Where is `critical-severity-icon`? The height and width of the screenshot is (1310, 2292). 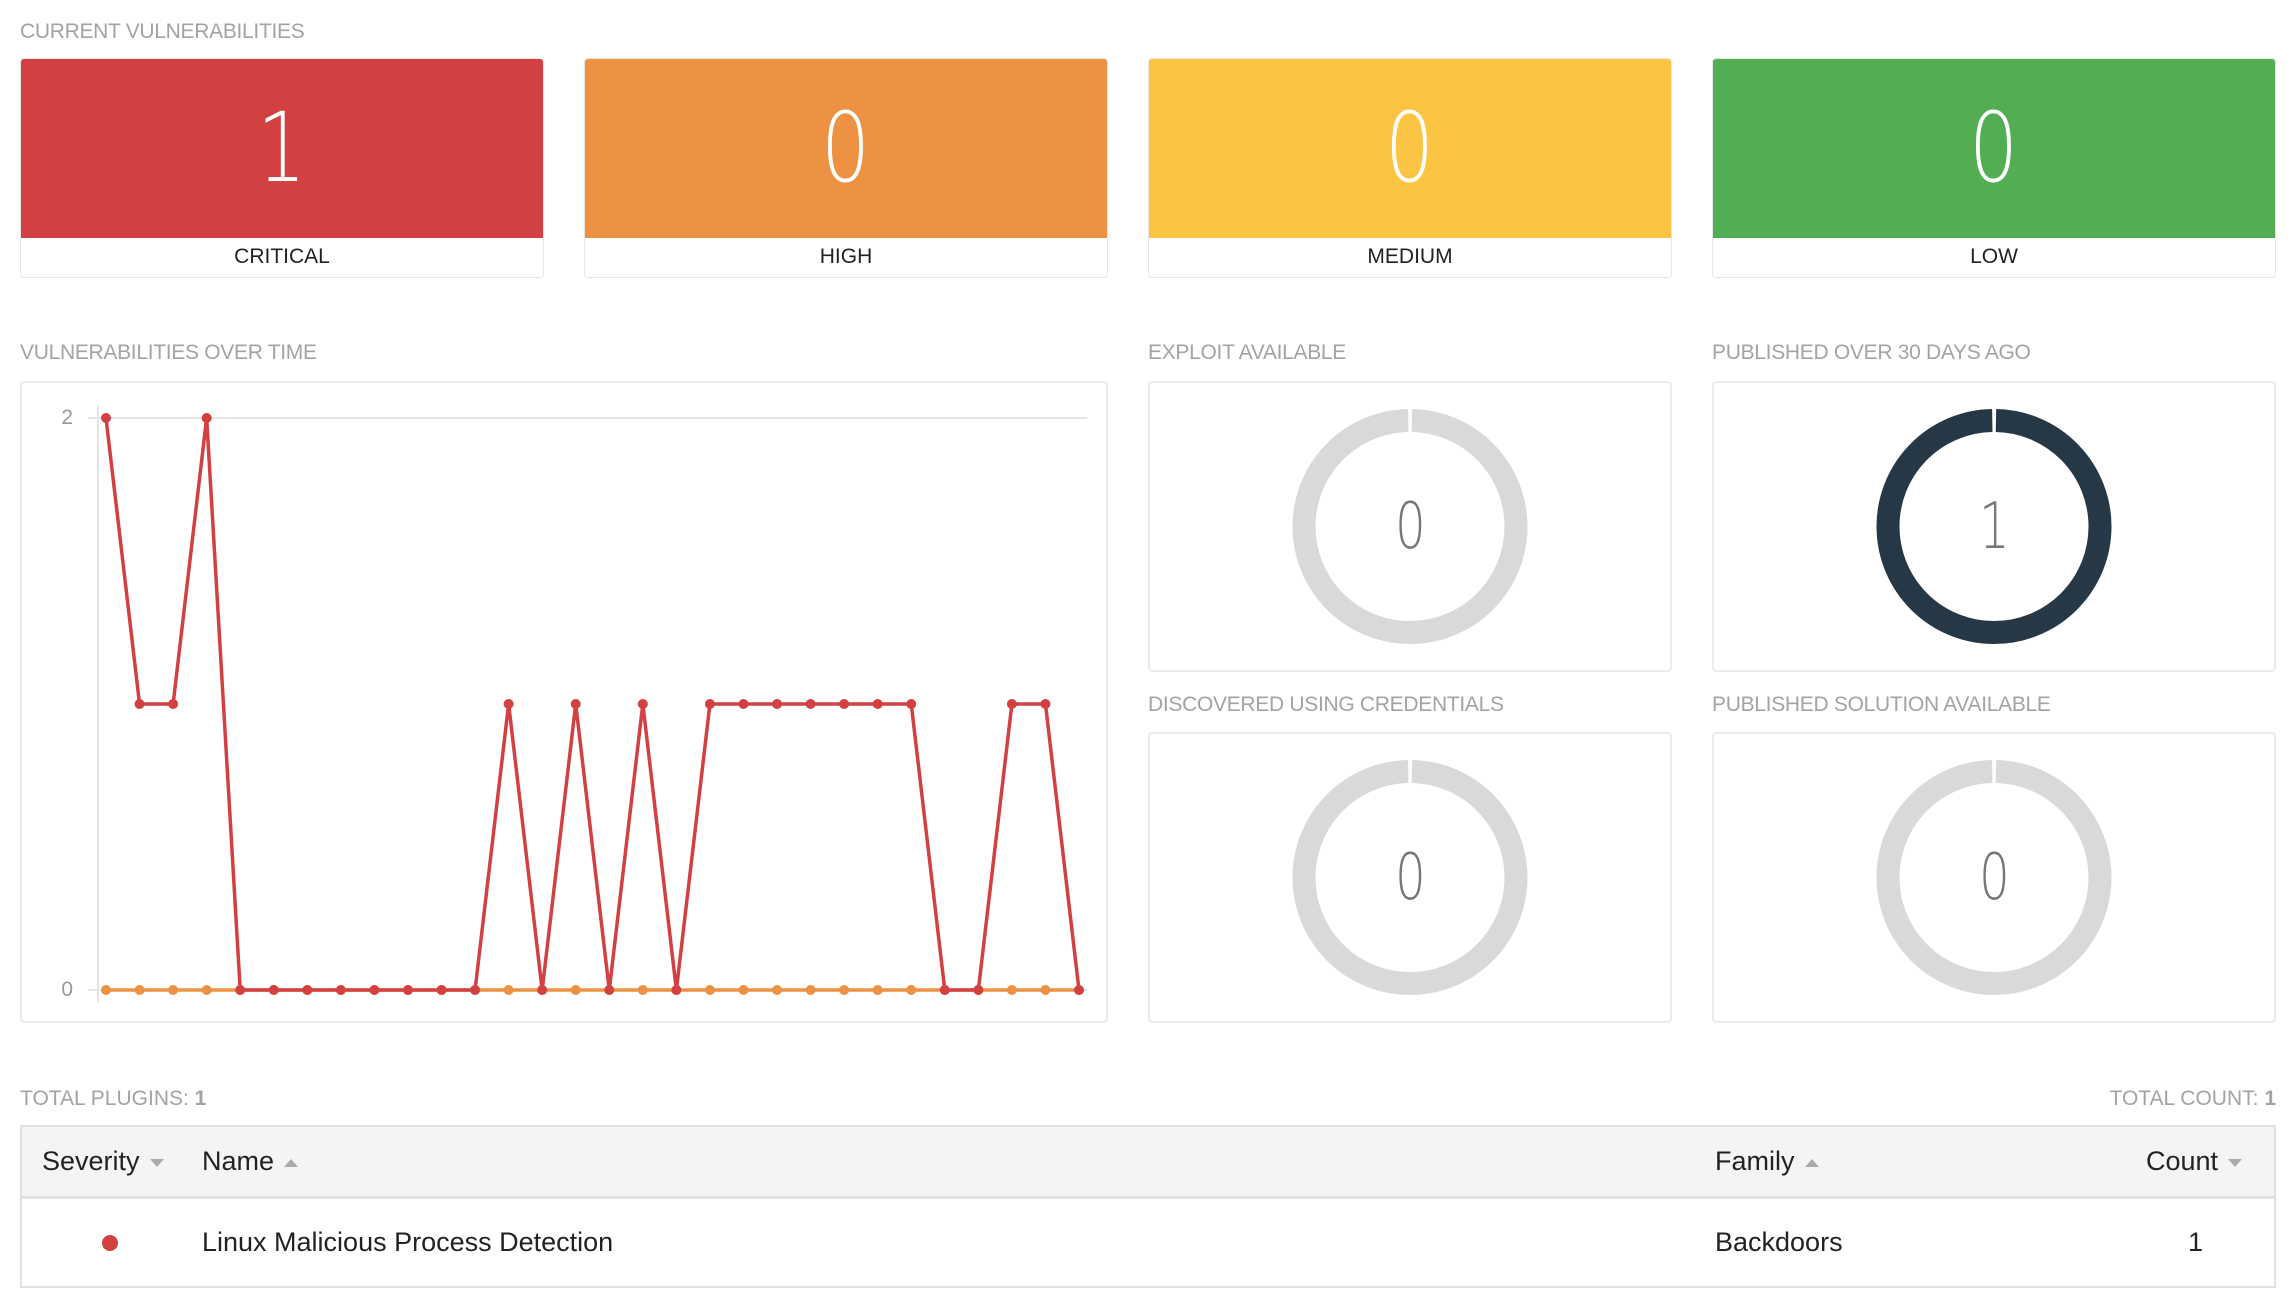
critical-severity-icon is located at coordinates (110, 1242).